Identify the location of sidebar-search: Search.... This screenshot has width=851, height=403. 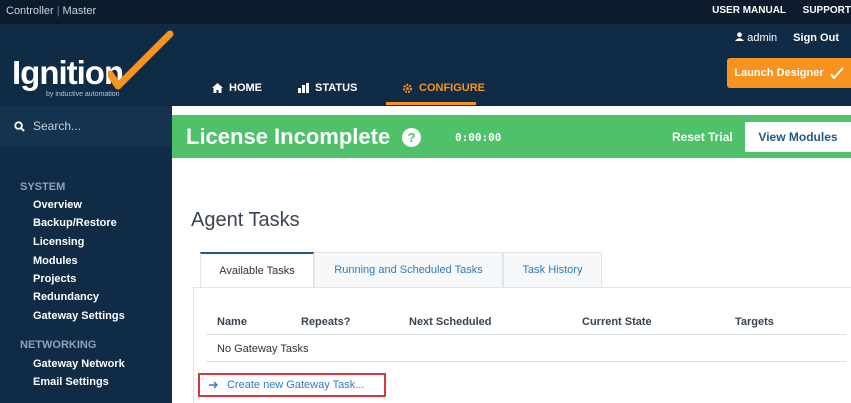
(86, 126).